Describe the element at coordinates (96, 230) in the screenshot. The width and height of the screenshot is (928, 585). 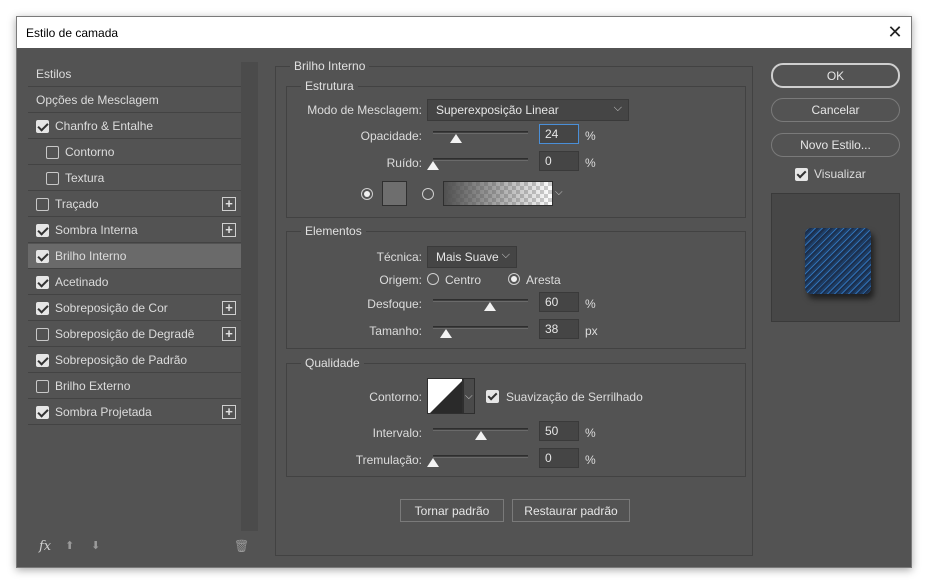
I see `style-item-label: Sombra Interna` at that location.